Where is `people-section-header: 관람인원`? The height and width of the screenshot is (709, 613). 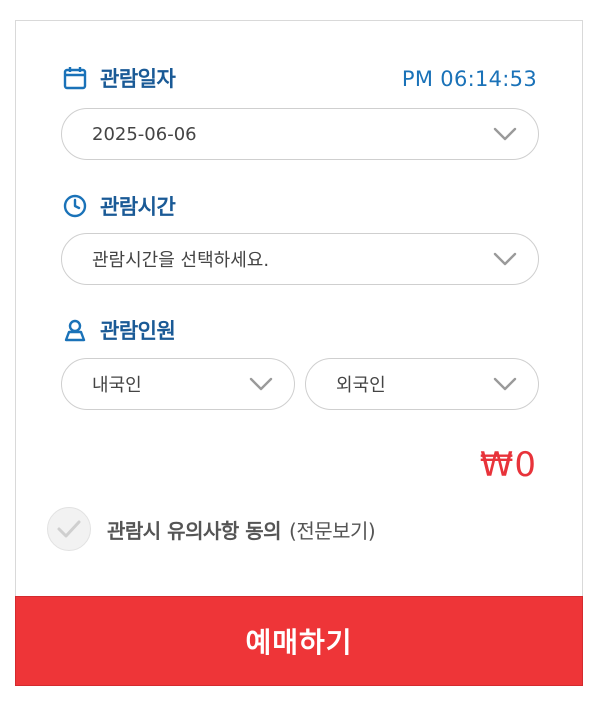 people-section-header: 관람인원 is located at coordinates (119, 330).